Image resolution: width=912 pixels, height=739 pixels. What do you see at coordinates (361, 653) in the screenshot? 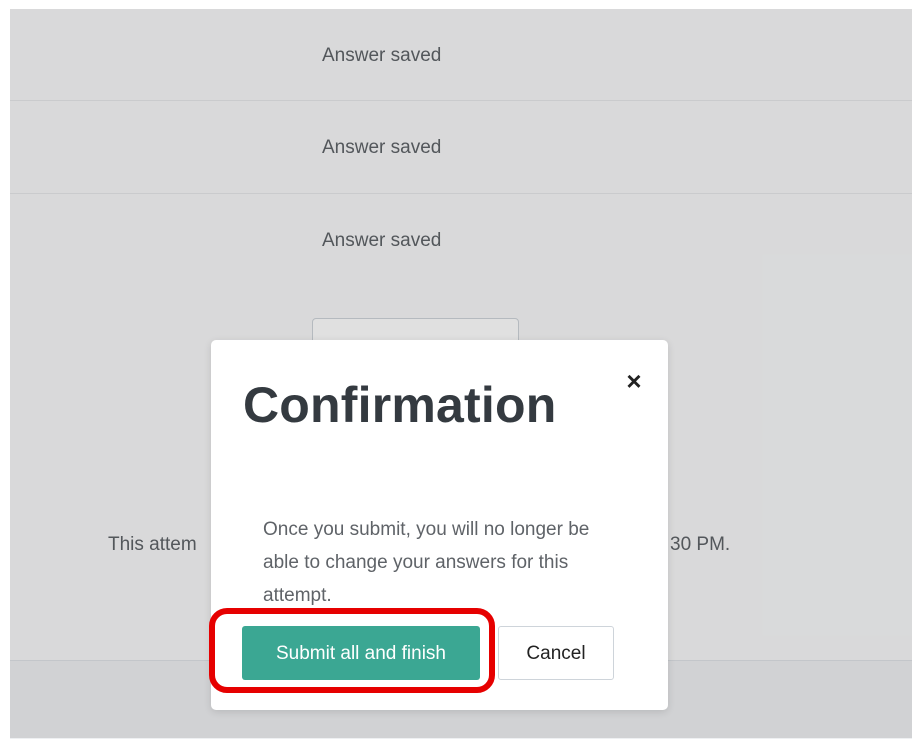
I see `submit-all-and-finish-button: Submit all and finish` at bounding box center [361, 653].